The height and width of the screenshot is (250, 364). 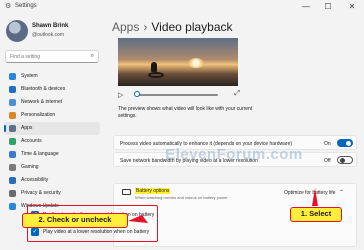 What do you see at coordinates (35, 180) in the screenshot?
I see `sidebar-item-label: Accessibility` at bounding box center [35, 180].